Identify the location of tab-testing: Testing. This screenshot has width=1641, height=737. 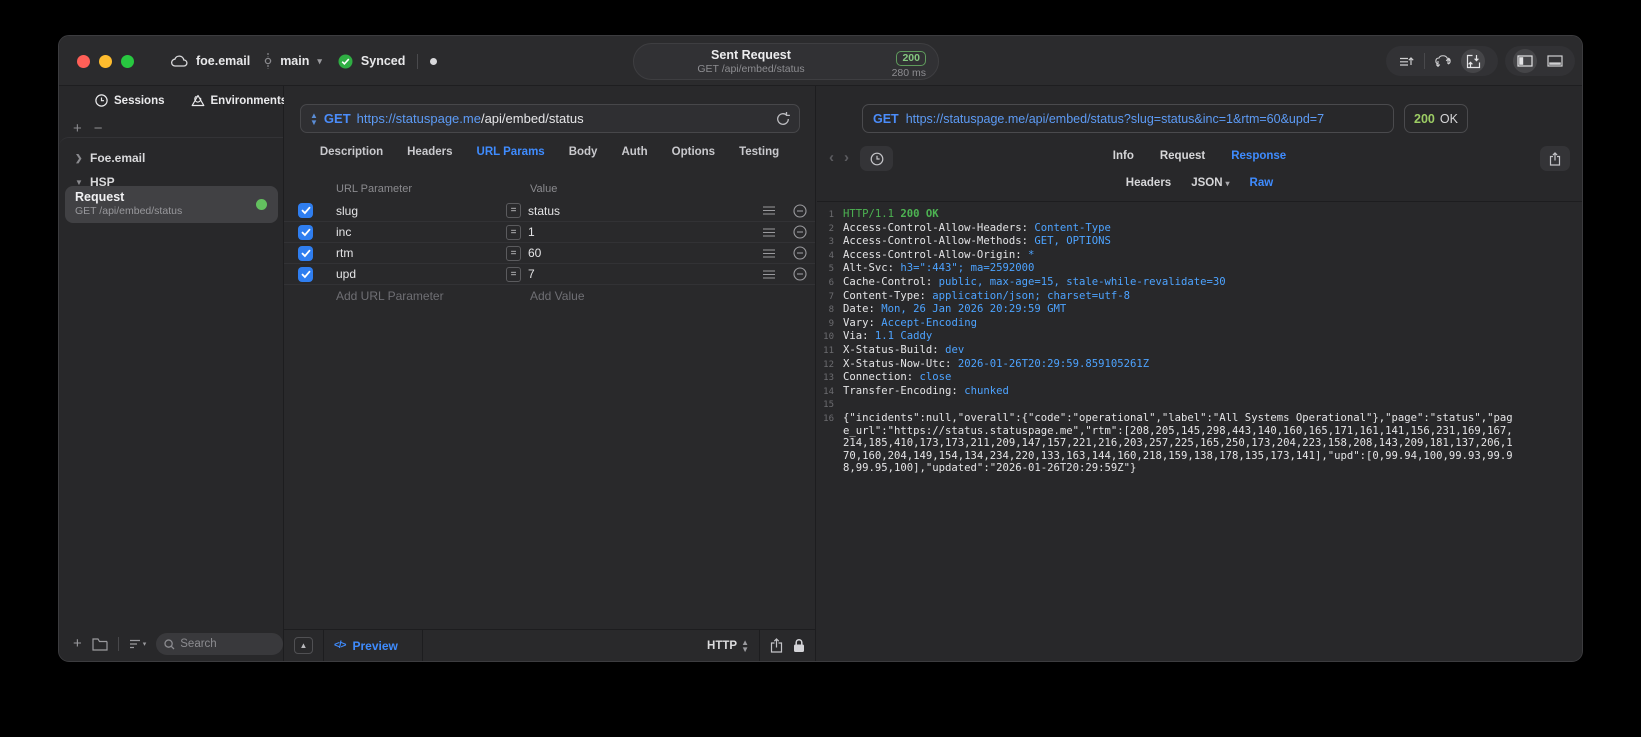
(759, 152).